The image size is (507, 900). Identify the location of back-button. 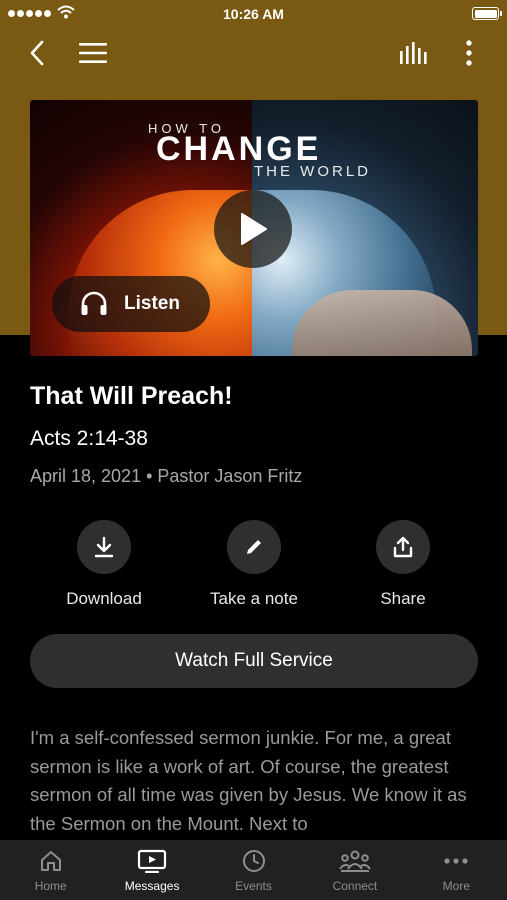
(37, 53).